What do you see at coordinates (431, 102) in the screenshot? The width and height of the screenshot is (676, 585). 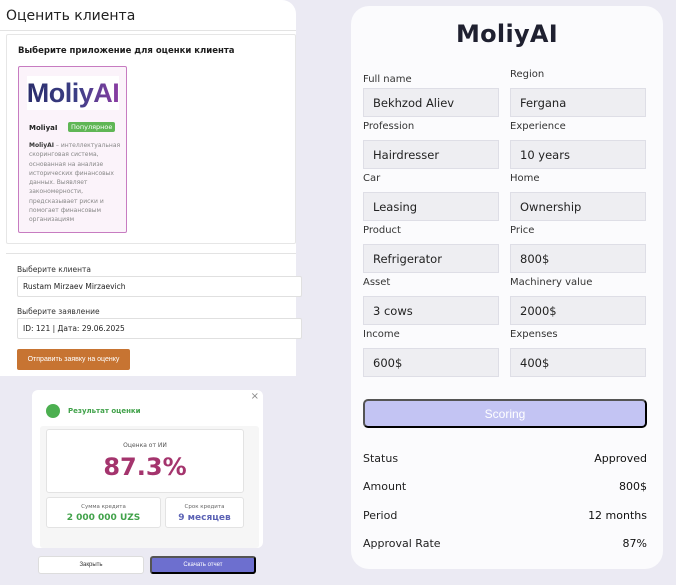 I see `full-name-field: Bekhzod Aliev` at bounding box center [431, 102].